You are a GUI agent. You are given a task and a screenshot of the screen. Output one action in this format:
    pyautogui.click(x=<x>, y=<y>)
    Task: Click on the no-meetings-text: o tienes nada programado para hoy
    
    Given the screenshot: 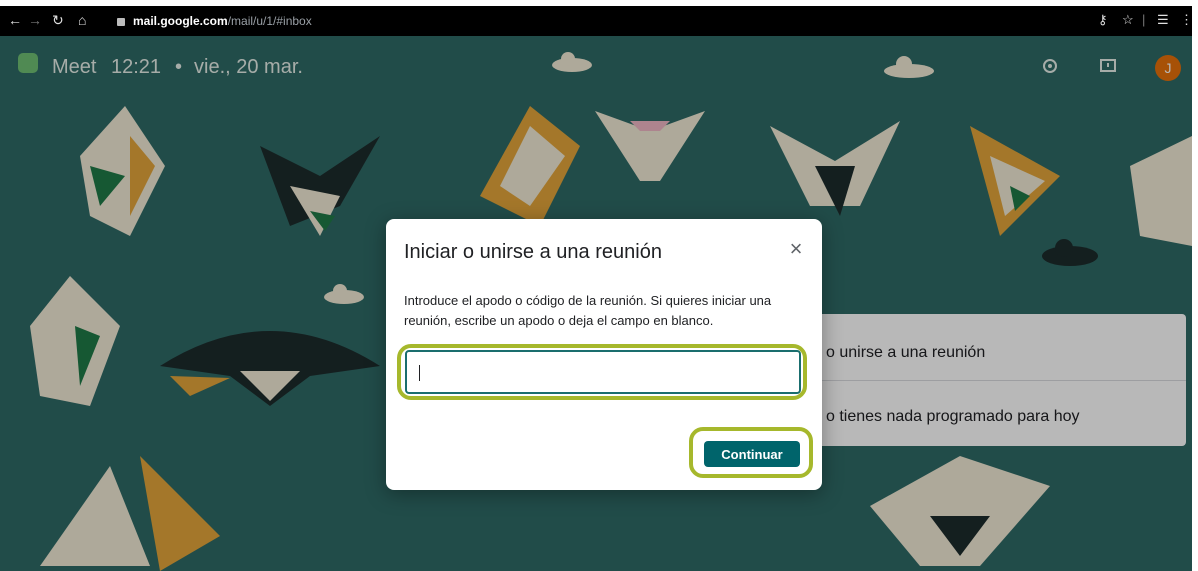 What is the action you would take?
    pyautogui.click(x=953, y=416)
    